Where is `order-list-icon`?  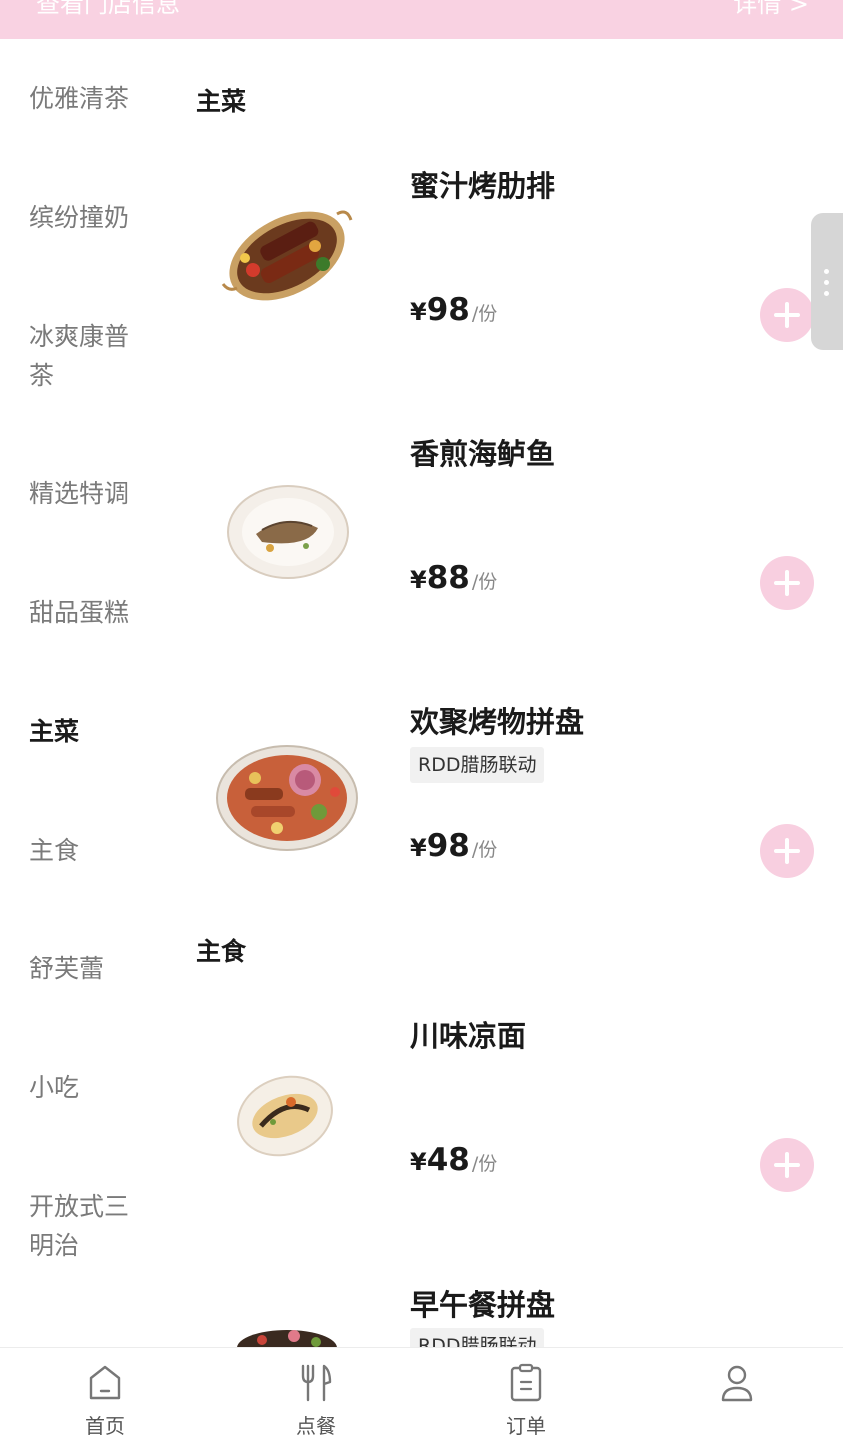
order-list-icon is located at coordinates (526, 1382).